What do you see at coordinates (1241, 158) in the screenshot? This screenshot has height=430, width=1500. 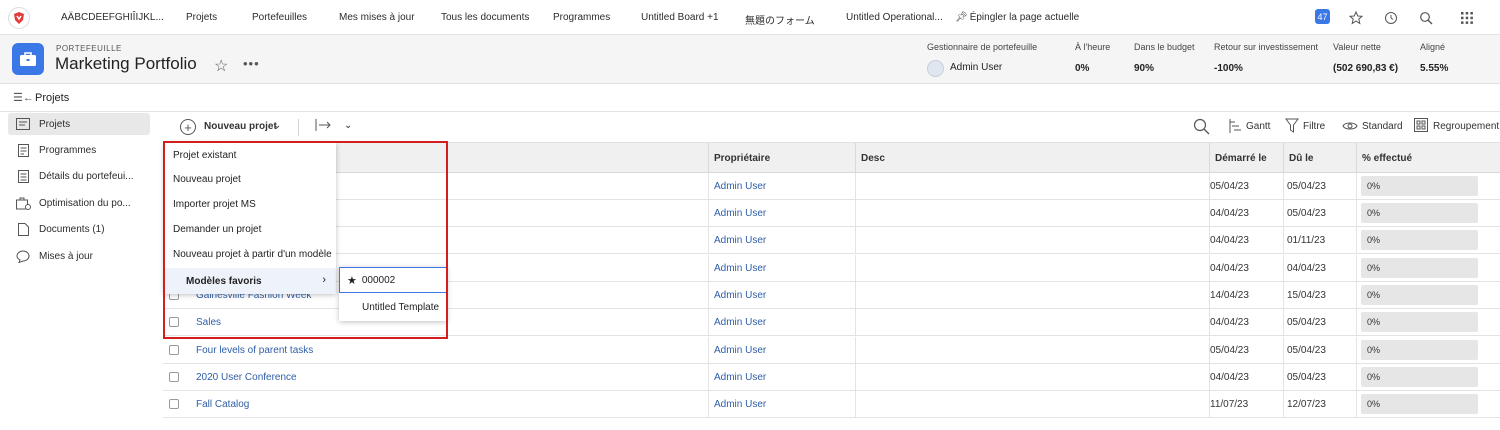 I see `column-header-start: Démarré le` at bounding box center [1241, 158].